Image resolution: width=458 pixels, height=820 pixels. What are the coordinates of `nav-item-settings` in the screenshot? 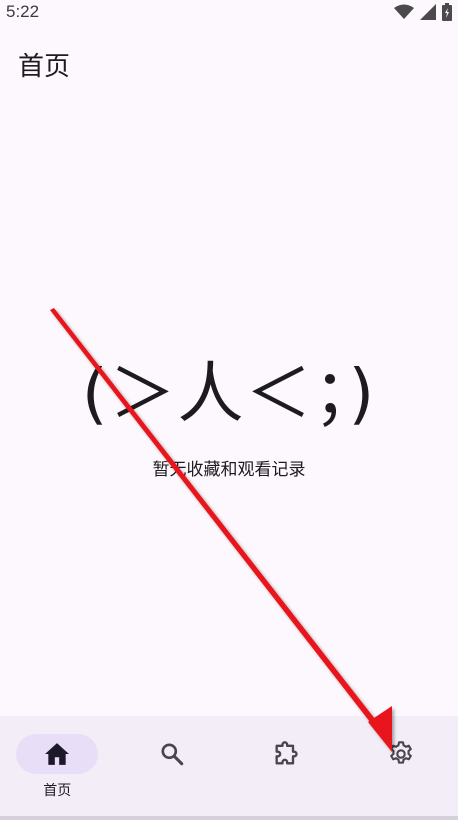 It's located at (401, 768).